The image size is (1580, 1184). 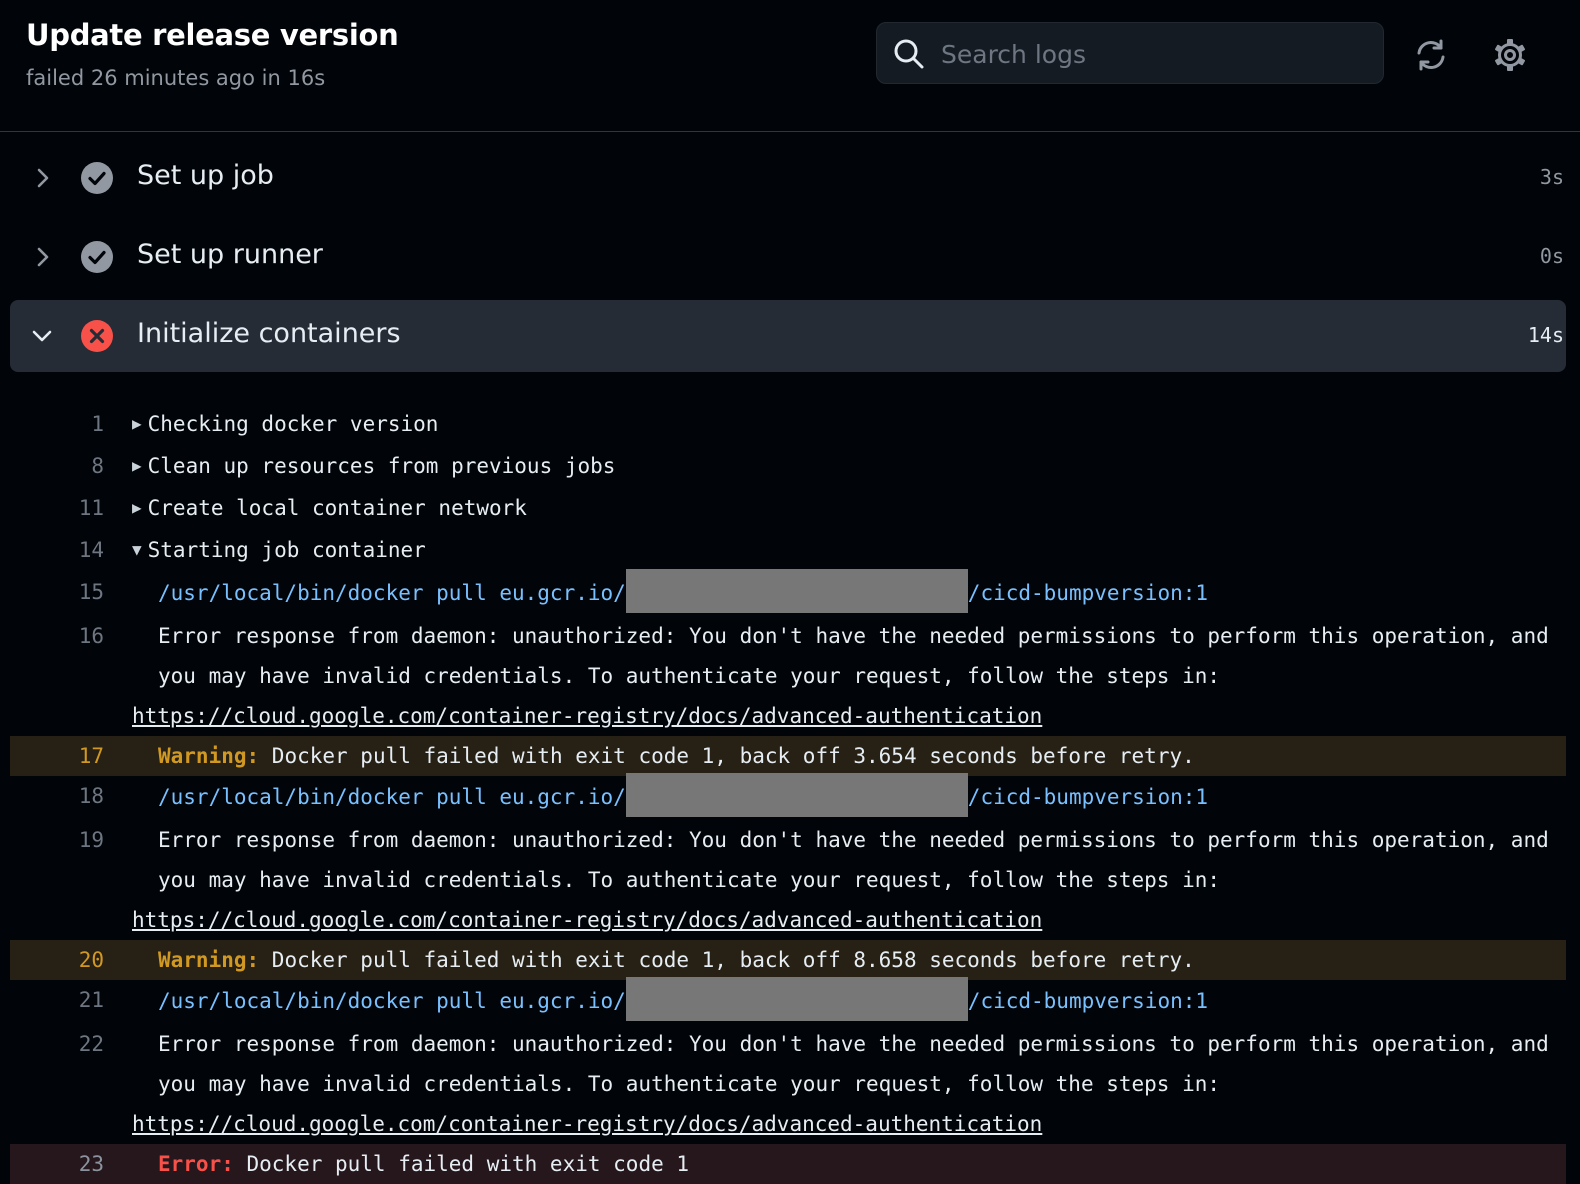 I want to click on log-text: Docker pull failed with exit code 1, so click(x=461, y=1164).